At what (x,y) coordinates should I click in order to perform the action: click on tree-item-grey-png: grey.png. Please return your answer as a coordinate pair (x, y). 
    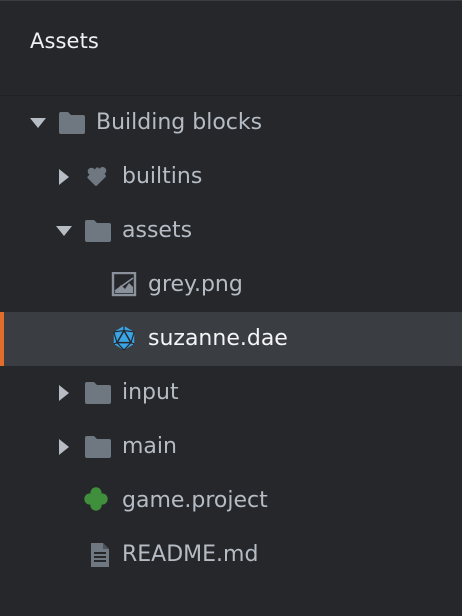
    Looking at the image, I should click on (231, 285).